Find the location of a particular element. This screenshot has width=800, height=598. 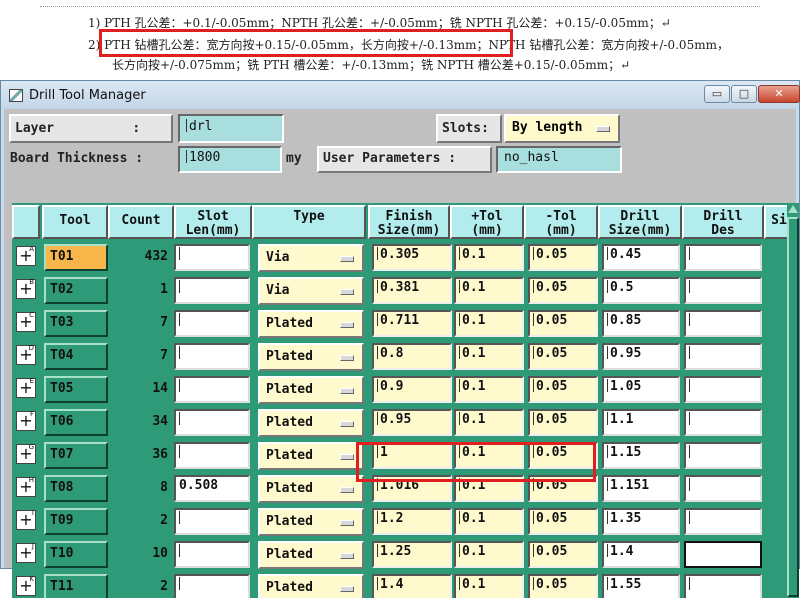

finish-size-field: 0.8 is located at coordinates (412, 356).